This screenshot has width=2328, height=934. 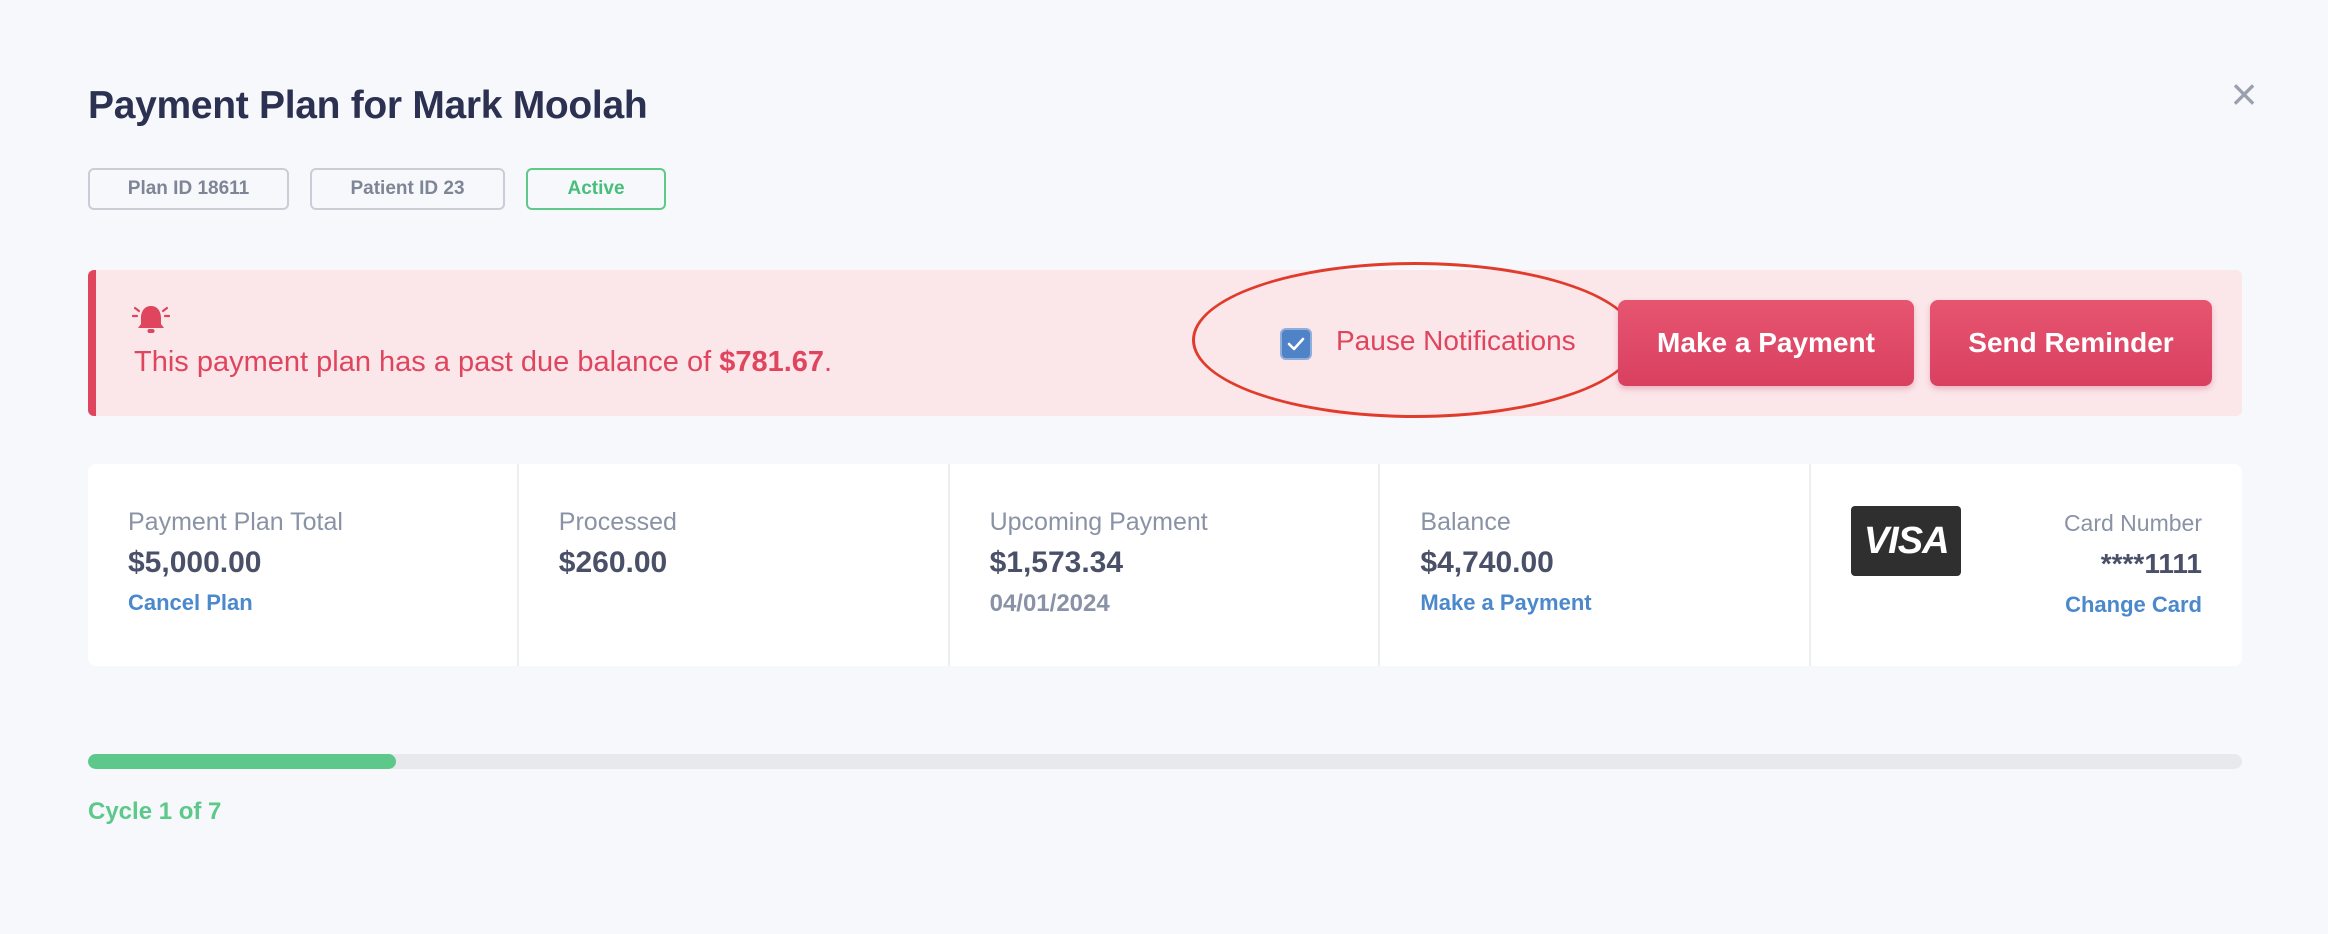 I want to click on status-badge: Active, so click(x=596, y=189).